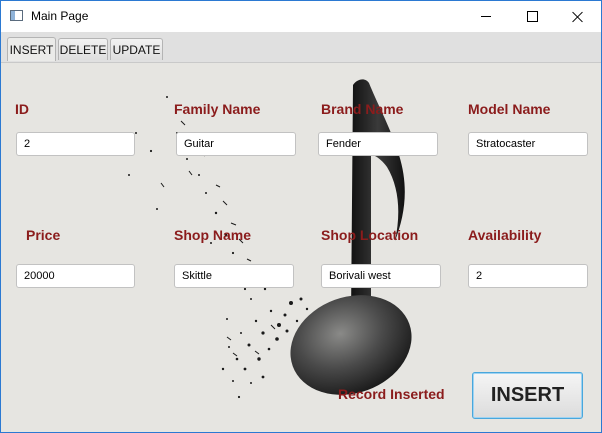 This screenshot has width=602, height=433. I want to click on status-message: Record Inserted, so click(391, 394).